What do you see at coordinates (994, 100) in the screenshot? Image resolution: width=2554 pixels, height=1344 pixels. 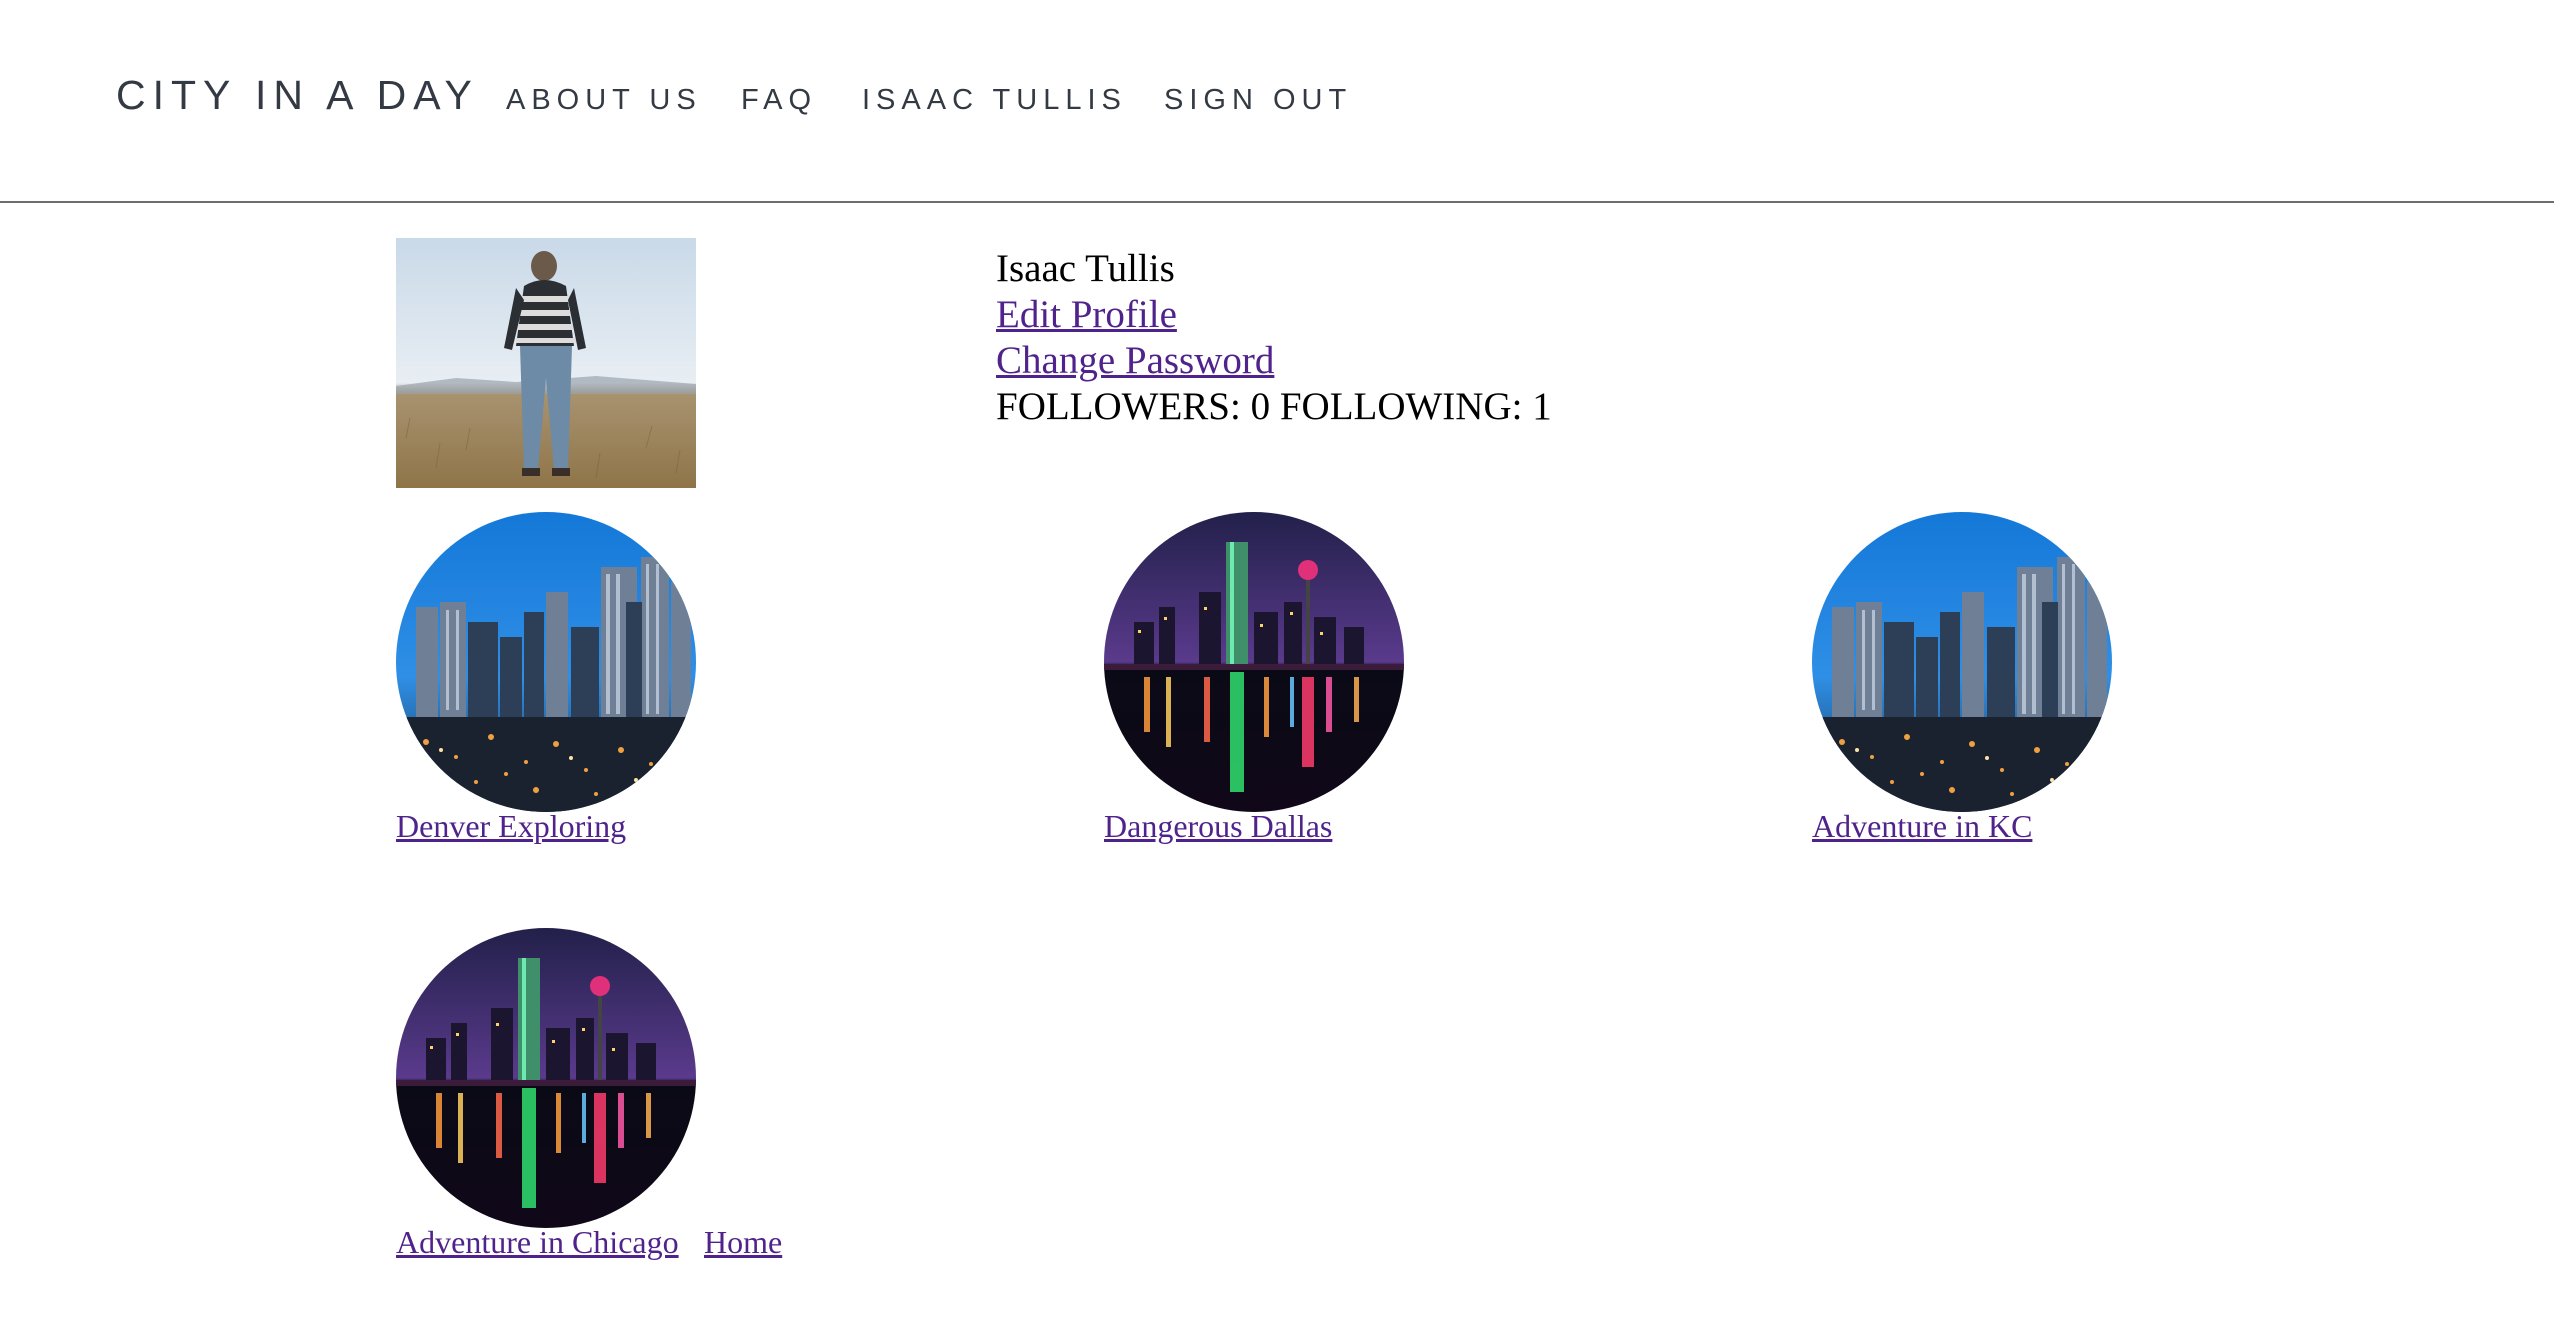 I see `nav-user-profile: ISAAC TULLIS` at bounding box center [994, 100].